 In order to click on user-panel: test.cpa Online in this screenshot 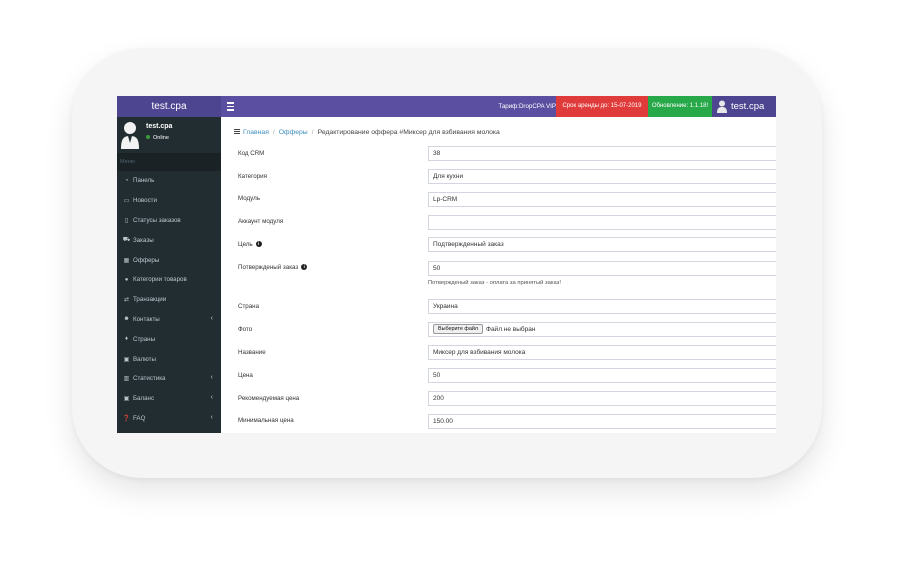, I will do `click(169, 135)`.